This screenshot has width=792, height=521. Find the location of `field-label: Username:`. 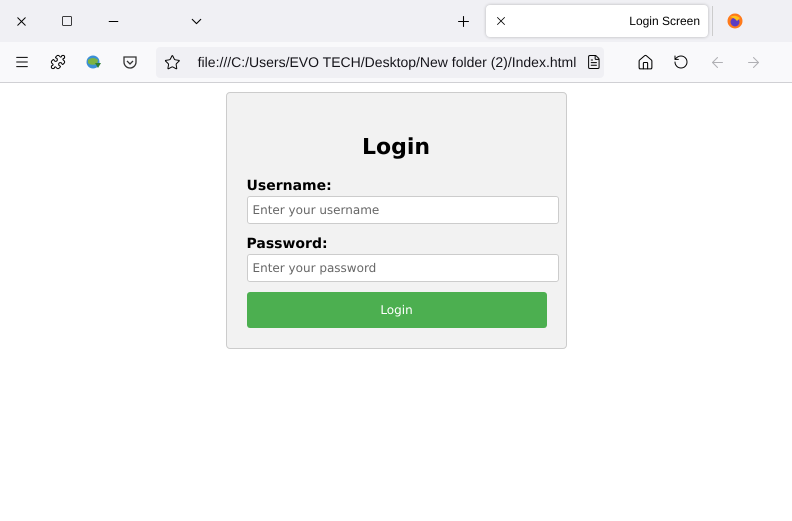

field-label: Username: is located at coordinates (289, 186).